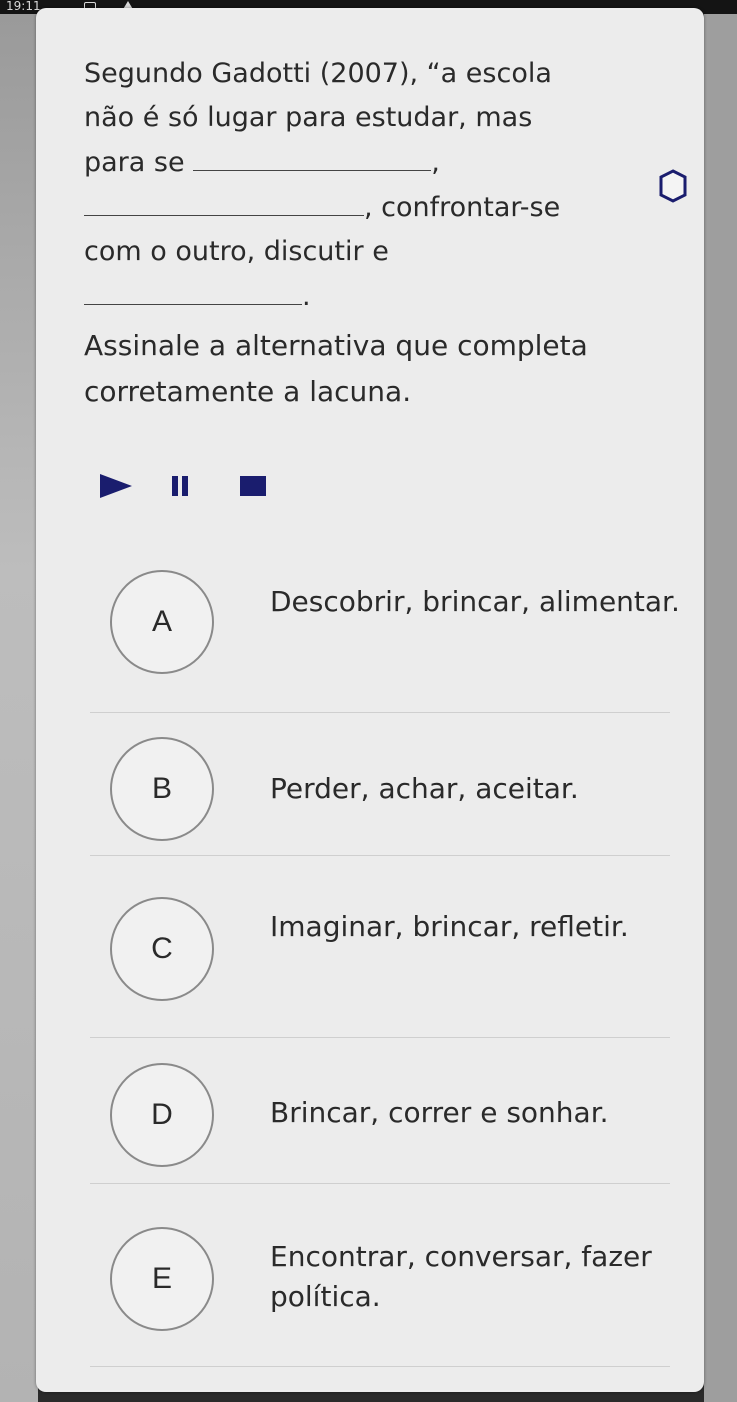 Image resolution: width=737 pixels, height=1402 pixels. Describe the element at coordinates (364, 296) in the screenshot. I see `question-line-6: .` at that location.